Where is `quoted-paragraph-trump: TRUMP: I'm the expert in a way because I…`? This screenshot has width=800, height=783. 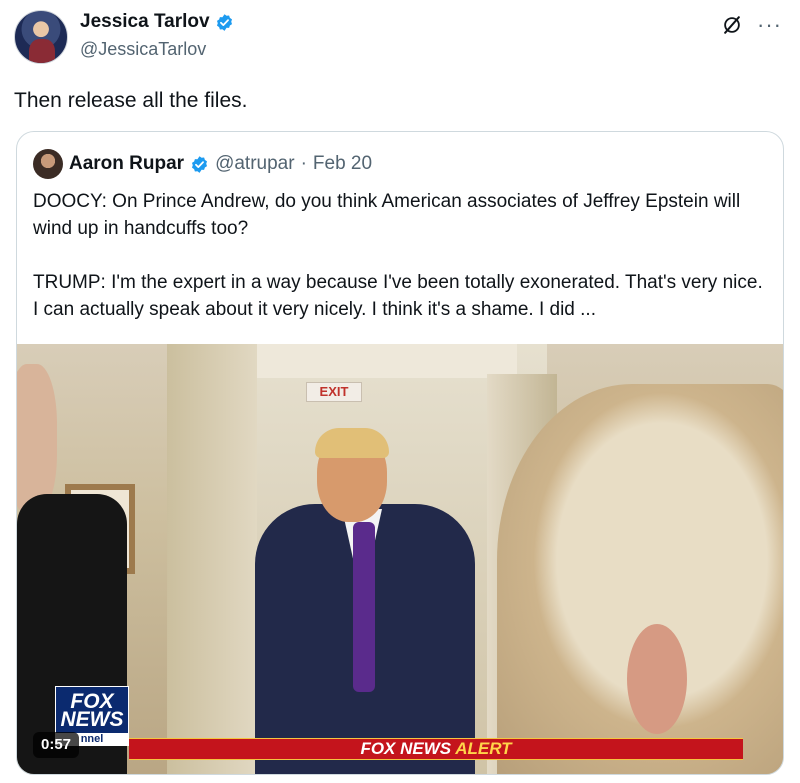 quoted-paragraph-trump: TRUMP: I'm the expert in a way because I… is located at coordinates (398, 296).